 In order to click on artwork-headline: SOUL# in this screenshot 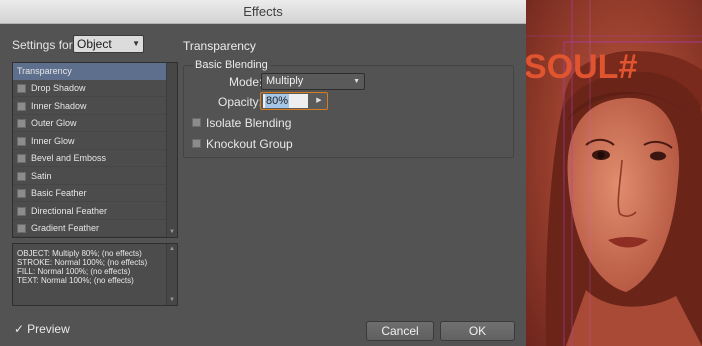, I will do `click(581, 67)`.